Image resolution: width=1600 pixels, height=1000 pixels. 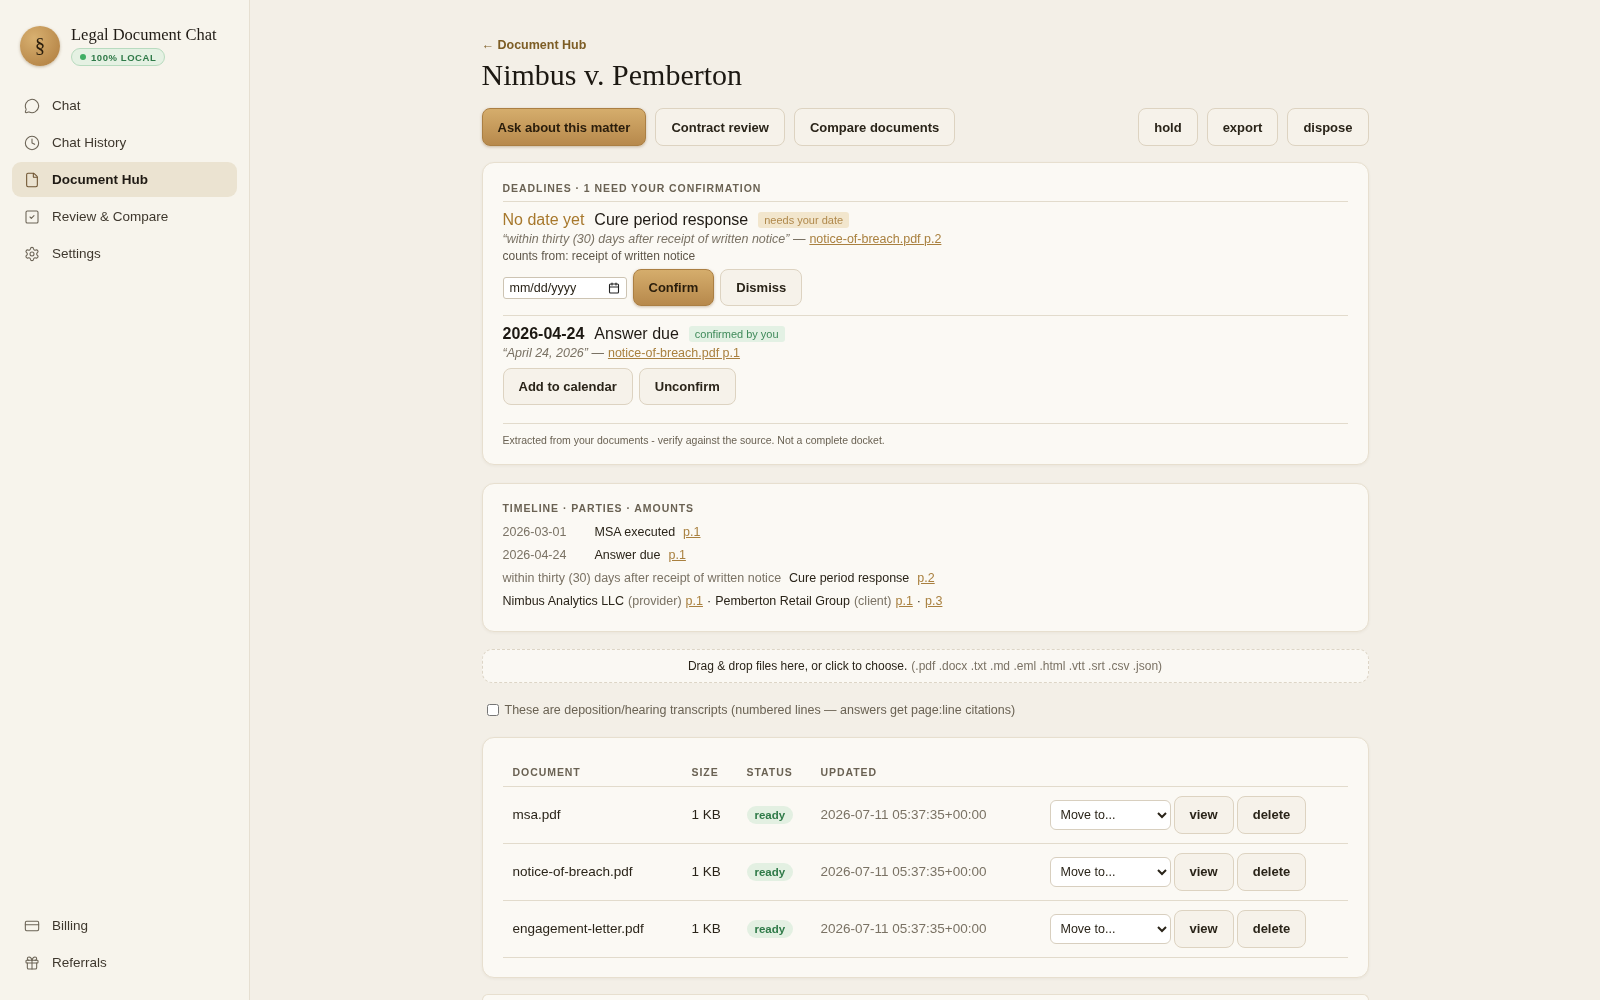 What do you see at coordinates (761, 287) in the screenshot?
I see `deadline-button: Dismiss` at bounding box center [761, 287].